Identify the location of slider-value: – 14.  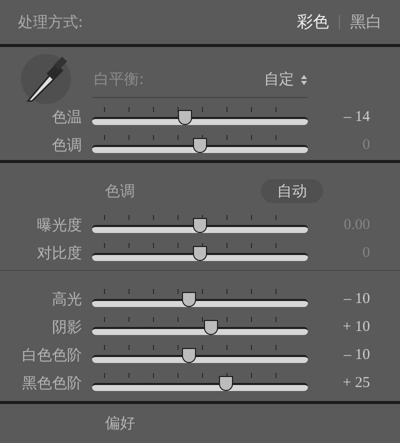
(356, 117).